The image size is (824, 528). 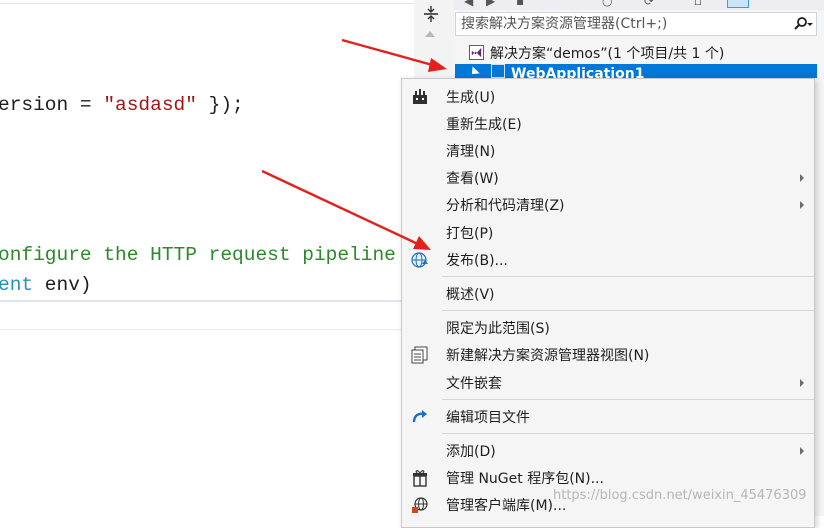 I want to click on code-text: env), so click(x=62, y=285).